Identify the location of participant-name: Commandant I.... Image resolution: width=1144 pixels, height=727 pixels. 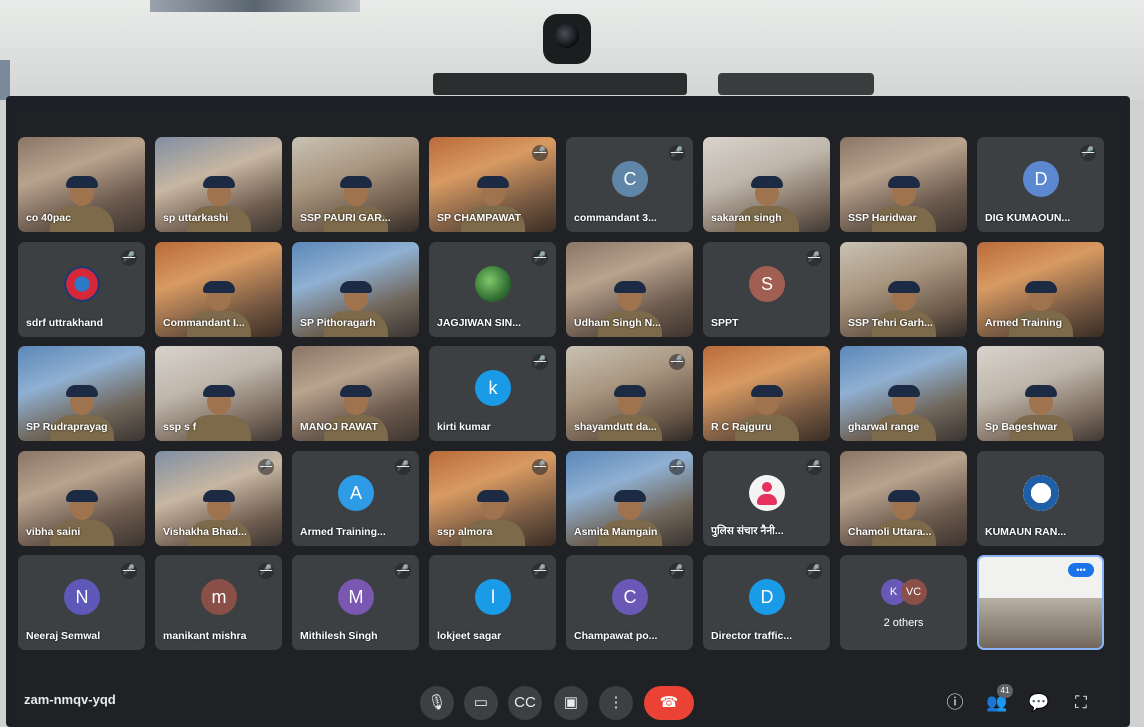
(204, 322).